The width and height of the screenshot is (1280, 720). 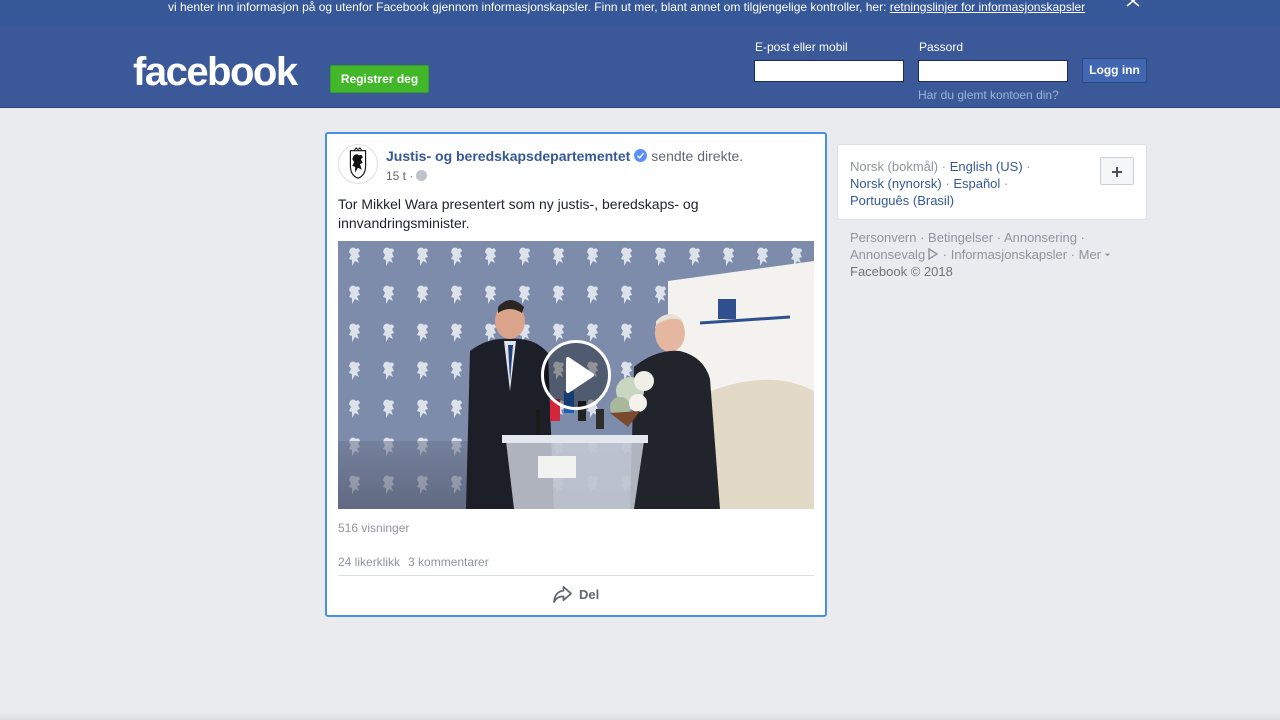 What do you see at coordinates (1090, 254) in the screenshot?
I see `footer-link-more: Mer` at bounding box center [1090, 254].